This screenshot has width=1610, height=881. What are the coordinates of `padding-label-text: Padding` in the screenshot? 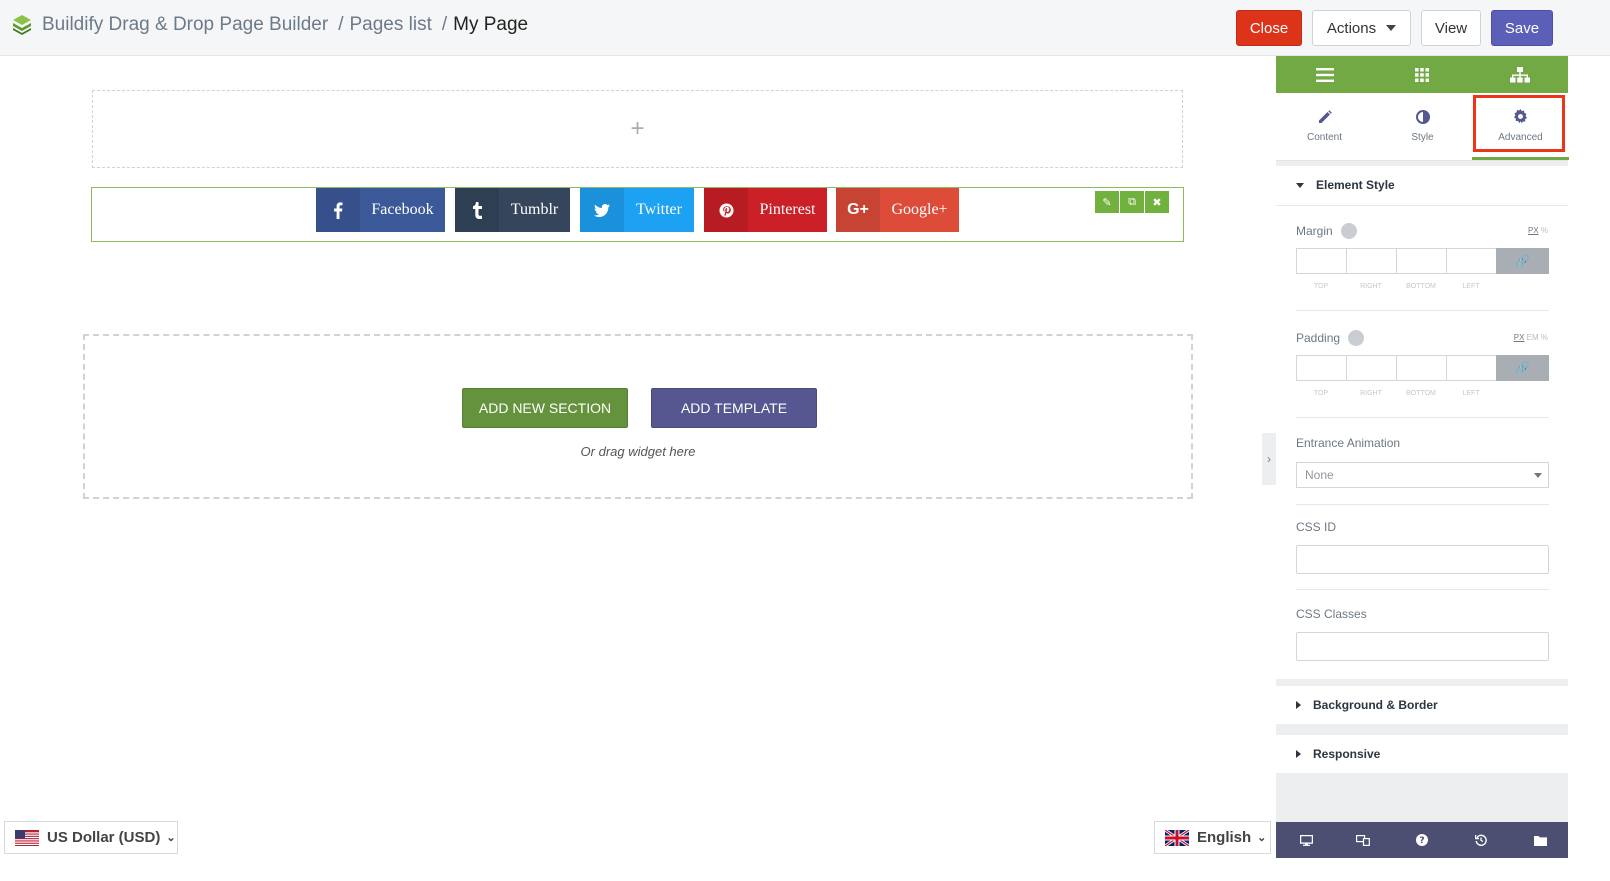 It's located at (1318, 338).